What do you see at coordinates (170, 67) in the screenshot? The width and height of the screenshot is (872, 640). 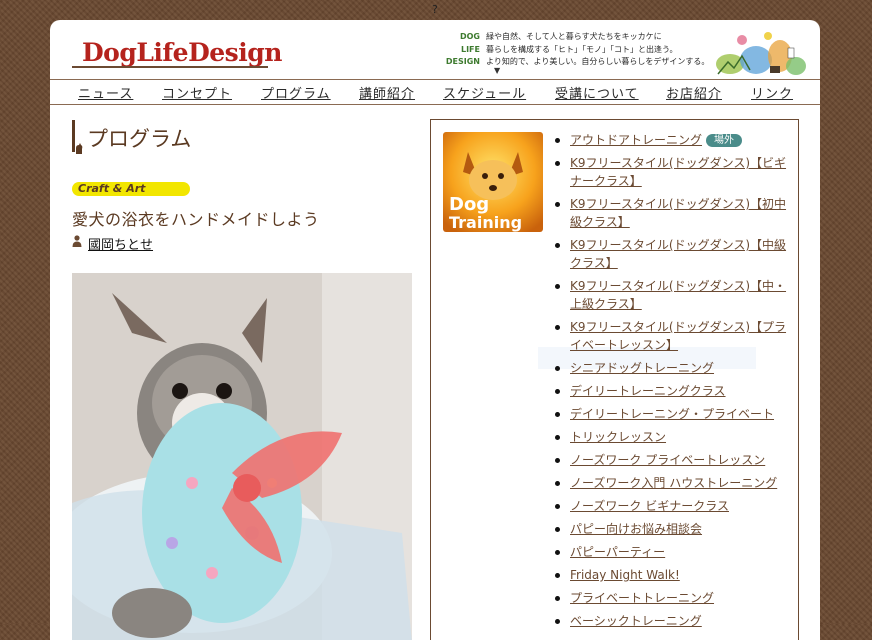 I see `logo-underline` at bounding box center [170, 67].